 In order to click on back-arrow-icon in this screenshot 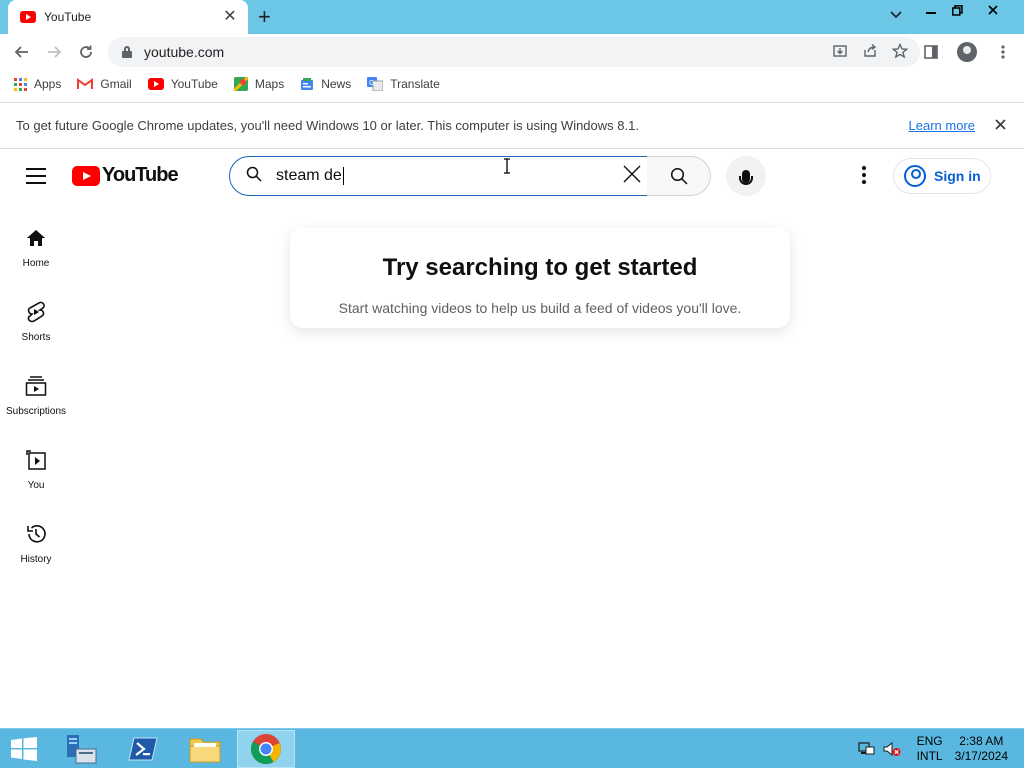, I will do `click(22, 52)`.